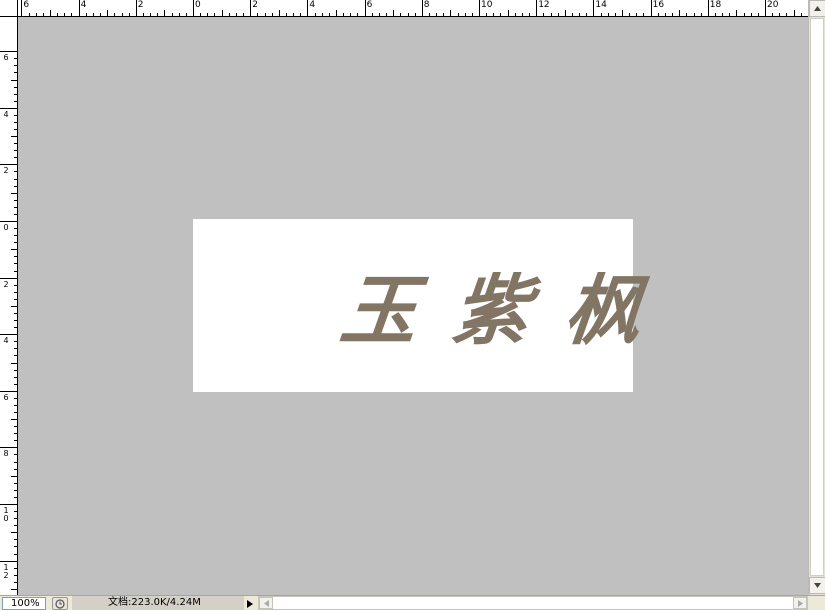  What do you see at coordinates (140, 5) in the screenshot?
I see `ruler-label: 2` at bounding box center [140, 5].